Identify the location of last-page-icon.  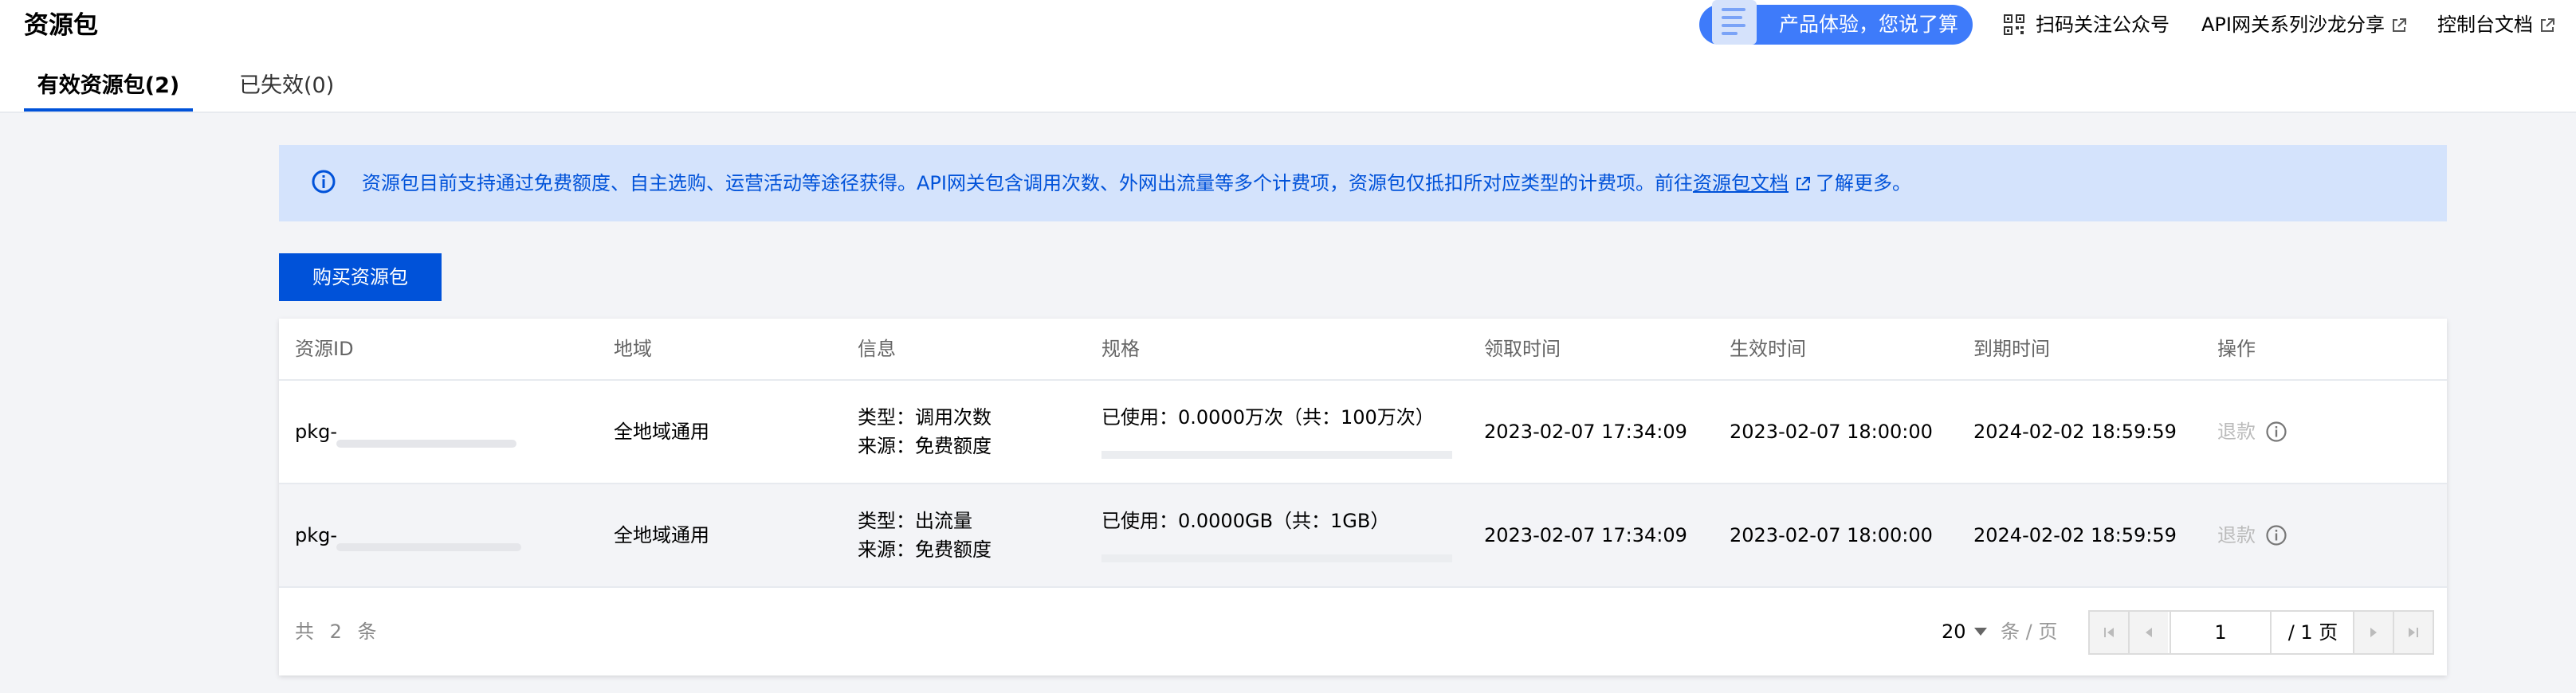
(2413, 632).